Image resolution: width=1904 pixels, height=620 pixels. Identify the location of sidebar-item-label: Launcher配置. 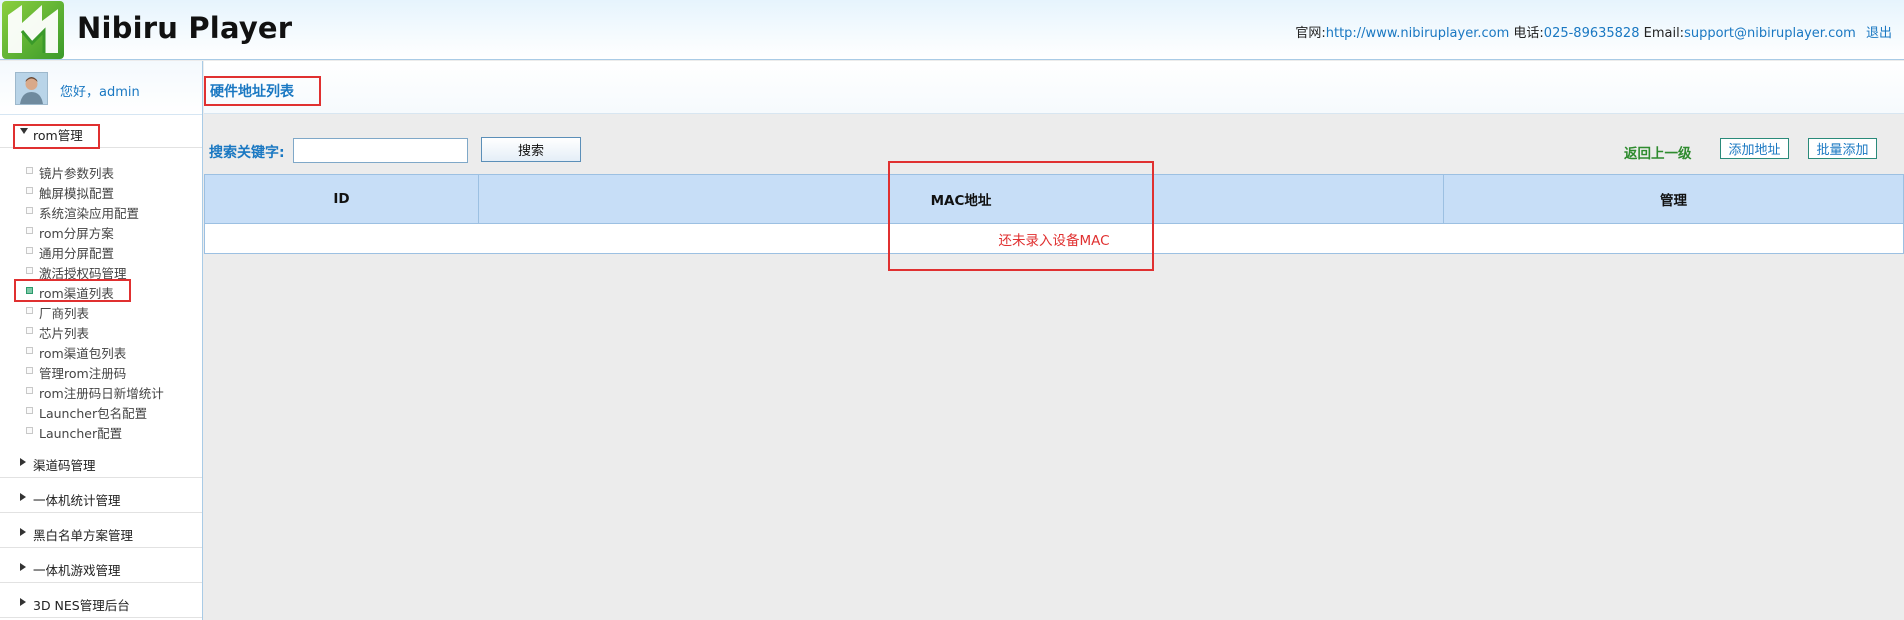
(81, 433).